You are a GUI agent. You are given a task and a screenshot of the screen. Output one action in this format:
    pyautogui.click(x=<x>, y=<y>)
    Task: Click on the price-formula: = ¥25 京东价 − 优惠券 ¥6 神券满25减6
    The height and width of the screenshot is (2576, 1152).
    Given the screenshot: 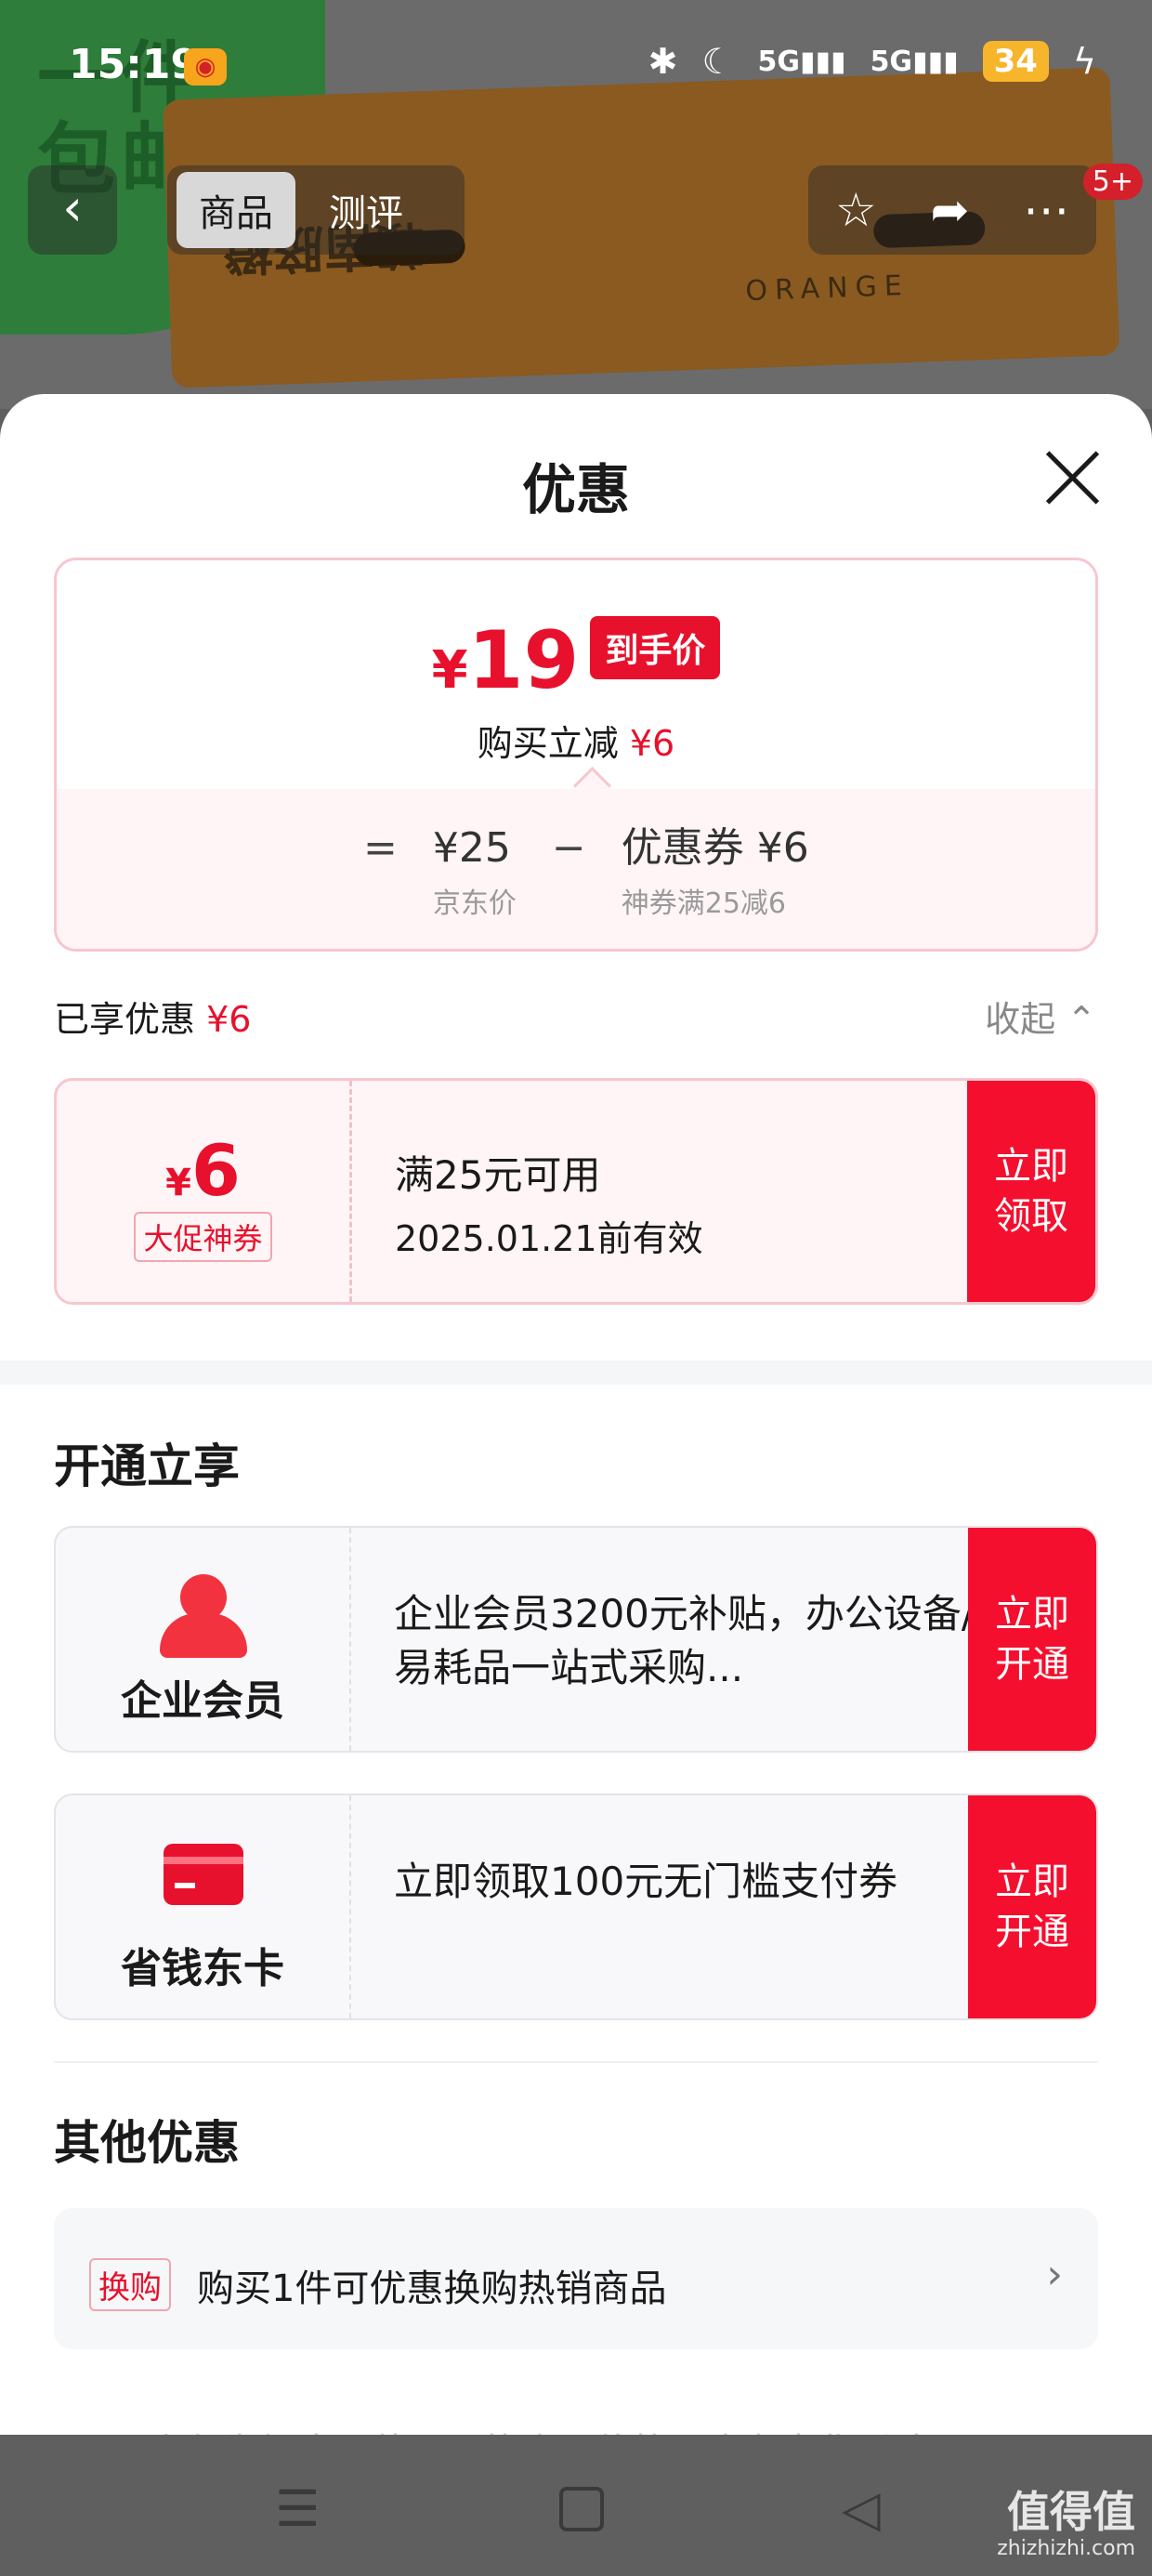 What is the action you would take?
    pyautogui.click(x=576, y=869)
    